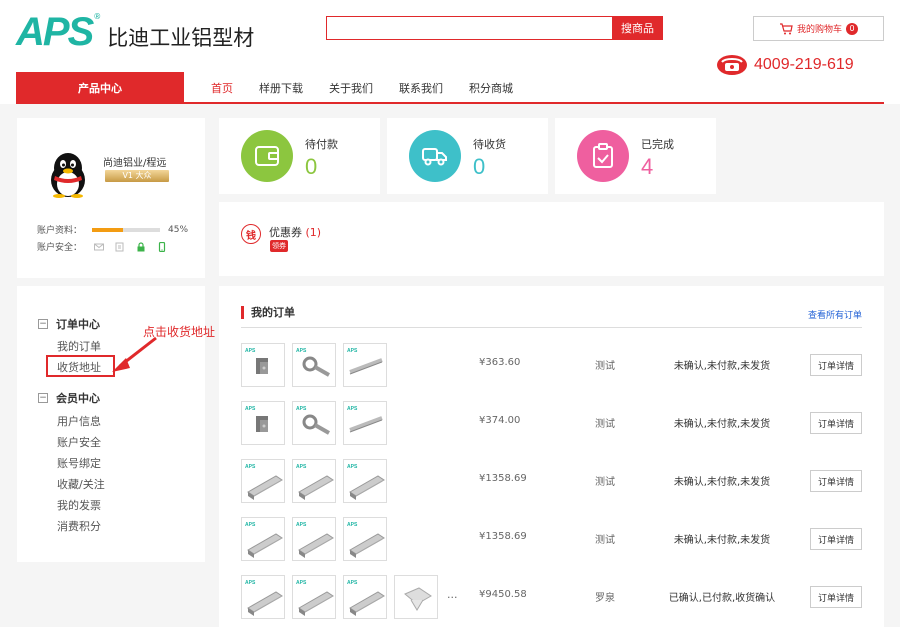  What do you see at coordinates (279, 246) in the screenshot?
I see `claim-coupon-button: 领券` at bounding box center [279, 246].